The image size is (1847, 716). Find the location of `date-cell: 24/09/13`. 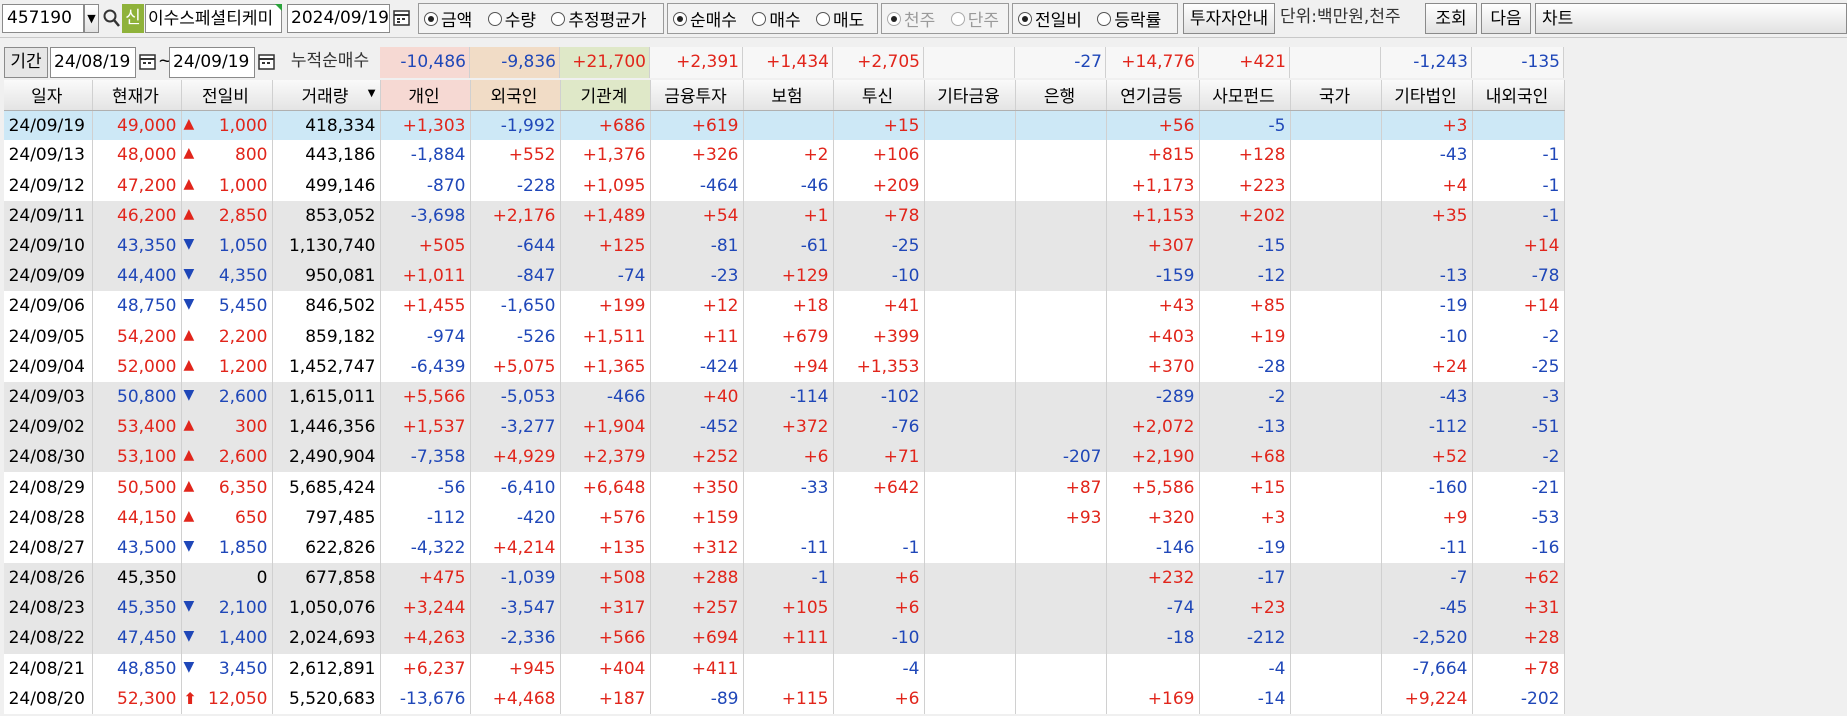

date-cell: 24/09/13 is located at coordinates (48, 155).